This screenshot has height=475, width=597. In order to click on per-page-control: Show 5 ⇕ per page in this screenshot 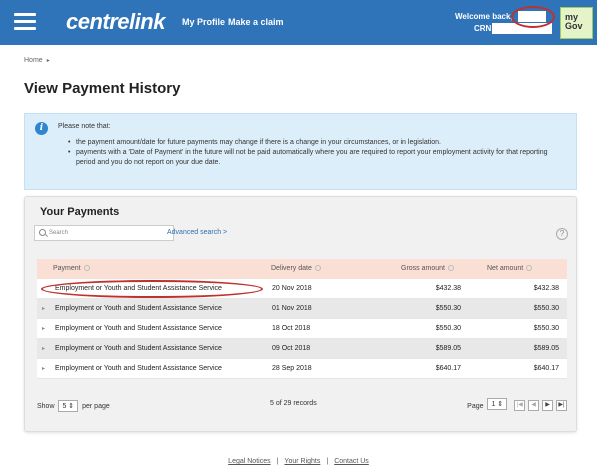, I will do `click(73, 406)`.